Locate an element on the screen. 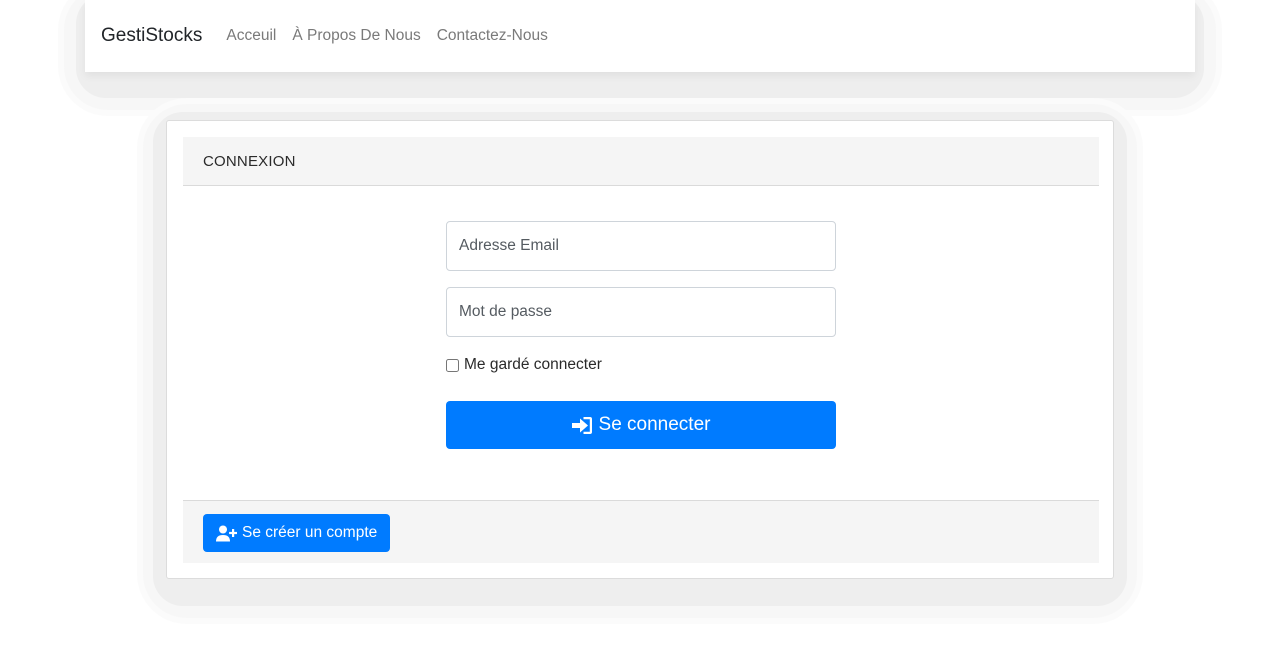 The image size is (1280, 663). login-button: Se connecter is located at coordinates (641, 425).